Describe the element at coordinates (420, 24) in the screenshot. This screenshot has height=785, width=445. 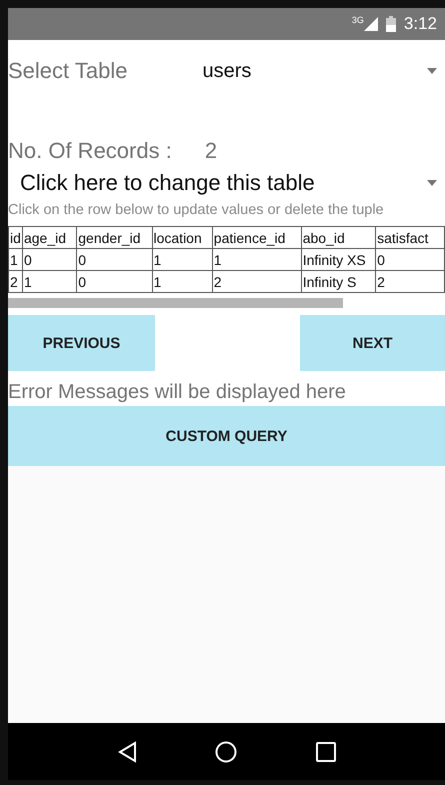
I see `clock-time: 3:12` at that location.